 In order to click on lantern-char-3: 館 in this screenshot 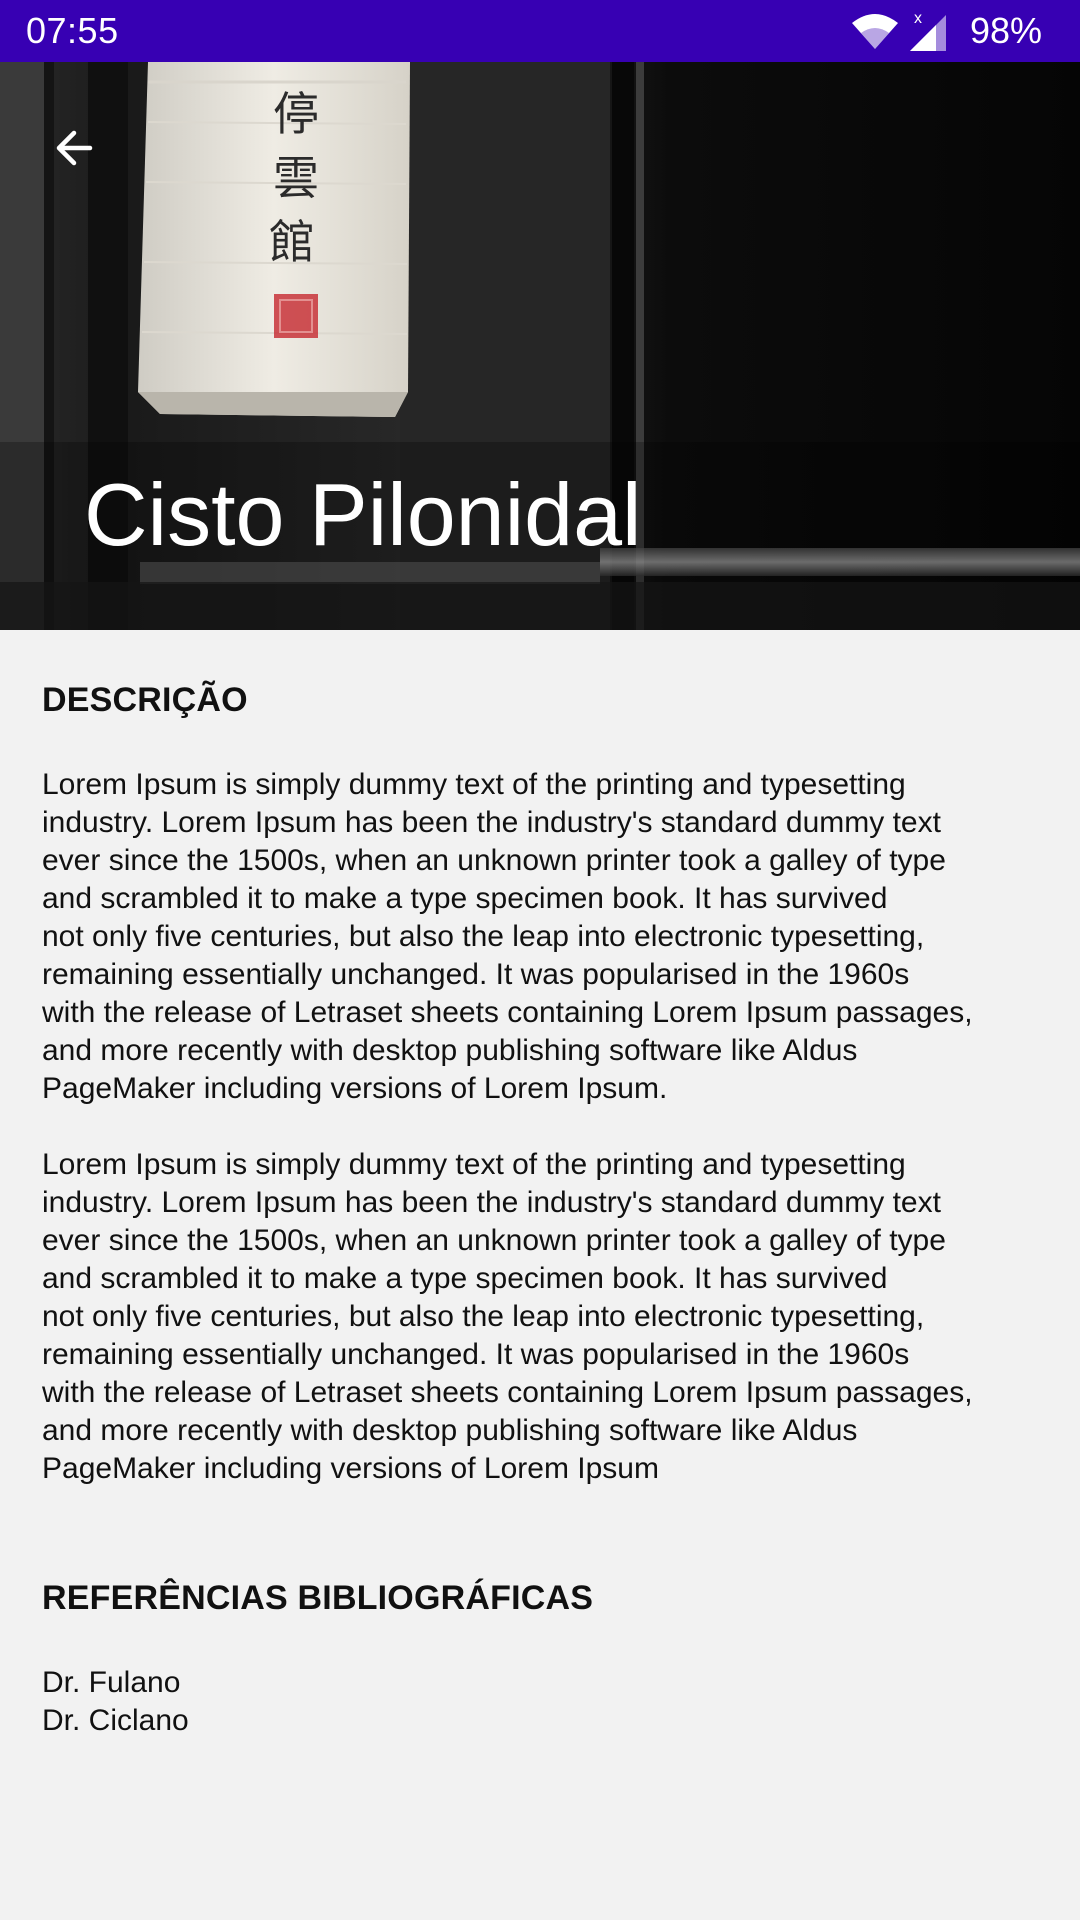, I will do `click(292, 242)`.